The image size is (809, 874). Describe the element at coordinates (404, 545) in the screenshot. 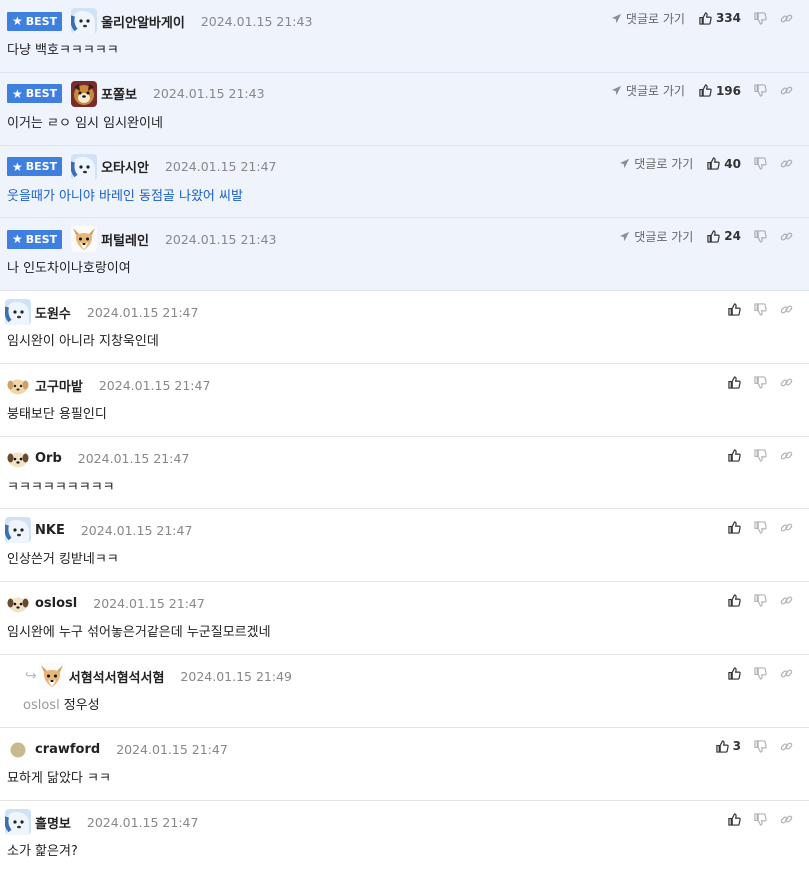

I see `comment-item: NKE 2024.01.15 21:47 인상쓴거 킹받네ㅋㅋ` at that location.